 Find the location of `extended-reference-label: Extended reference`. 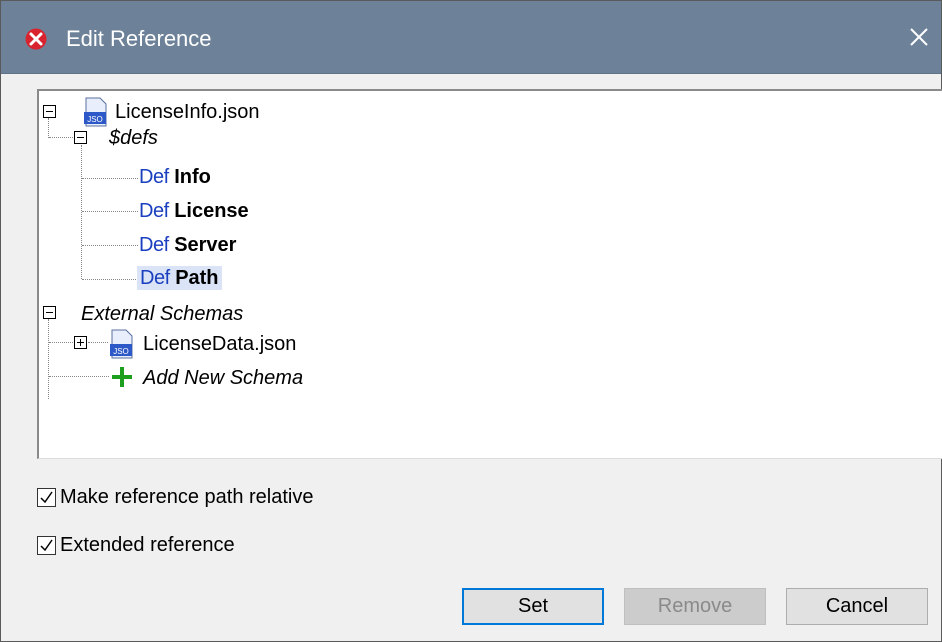

extended-reference-label: Extended reference is located at coordinates (147, 545).